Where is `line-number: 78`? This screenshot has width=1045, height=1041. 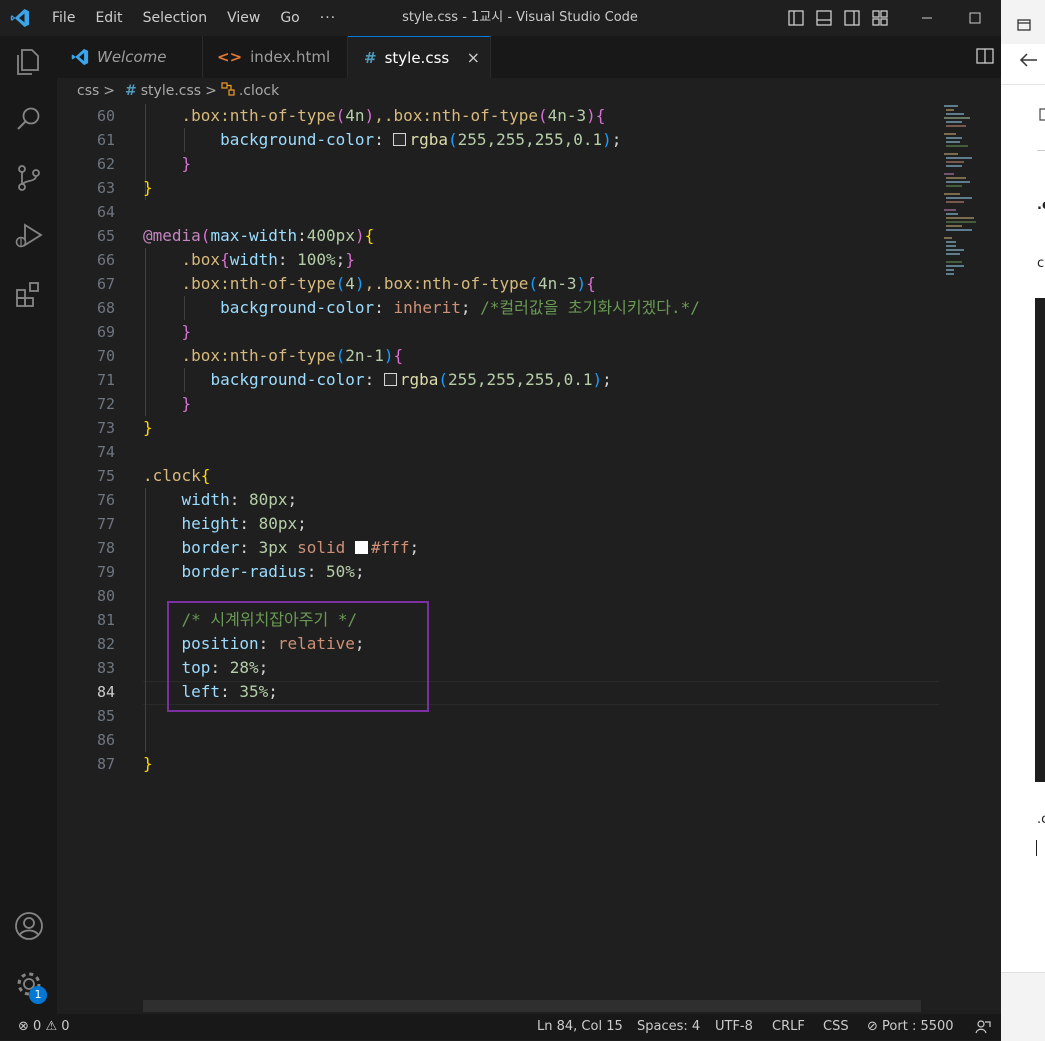
line-number: 78 is located at coordinates (105, 548).